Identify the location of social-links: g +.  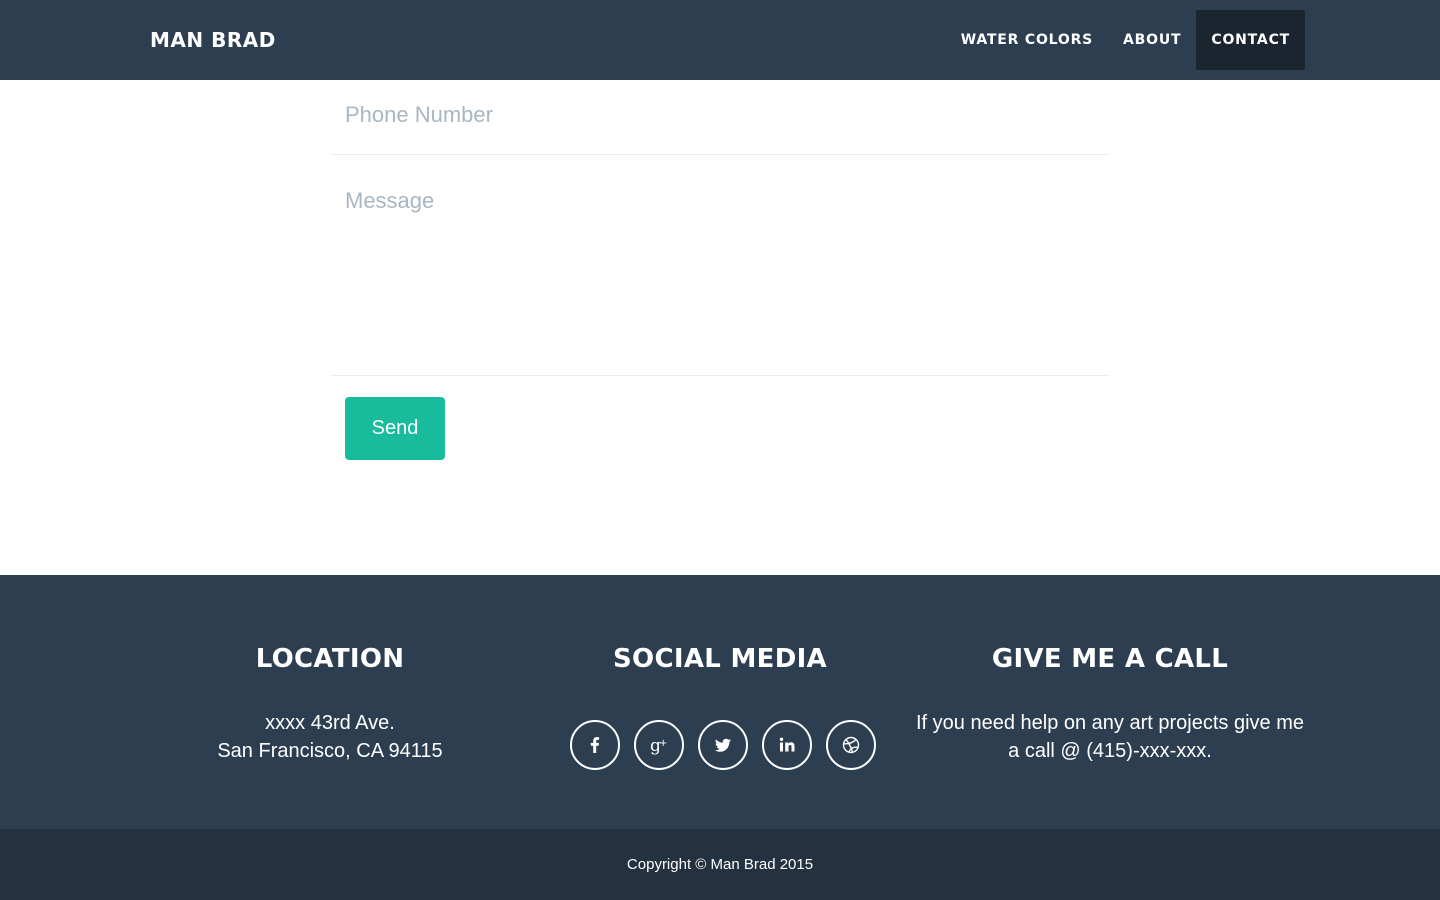
(720, 745).